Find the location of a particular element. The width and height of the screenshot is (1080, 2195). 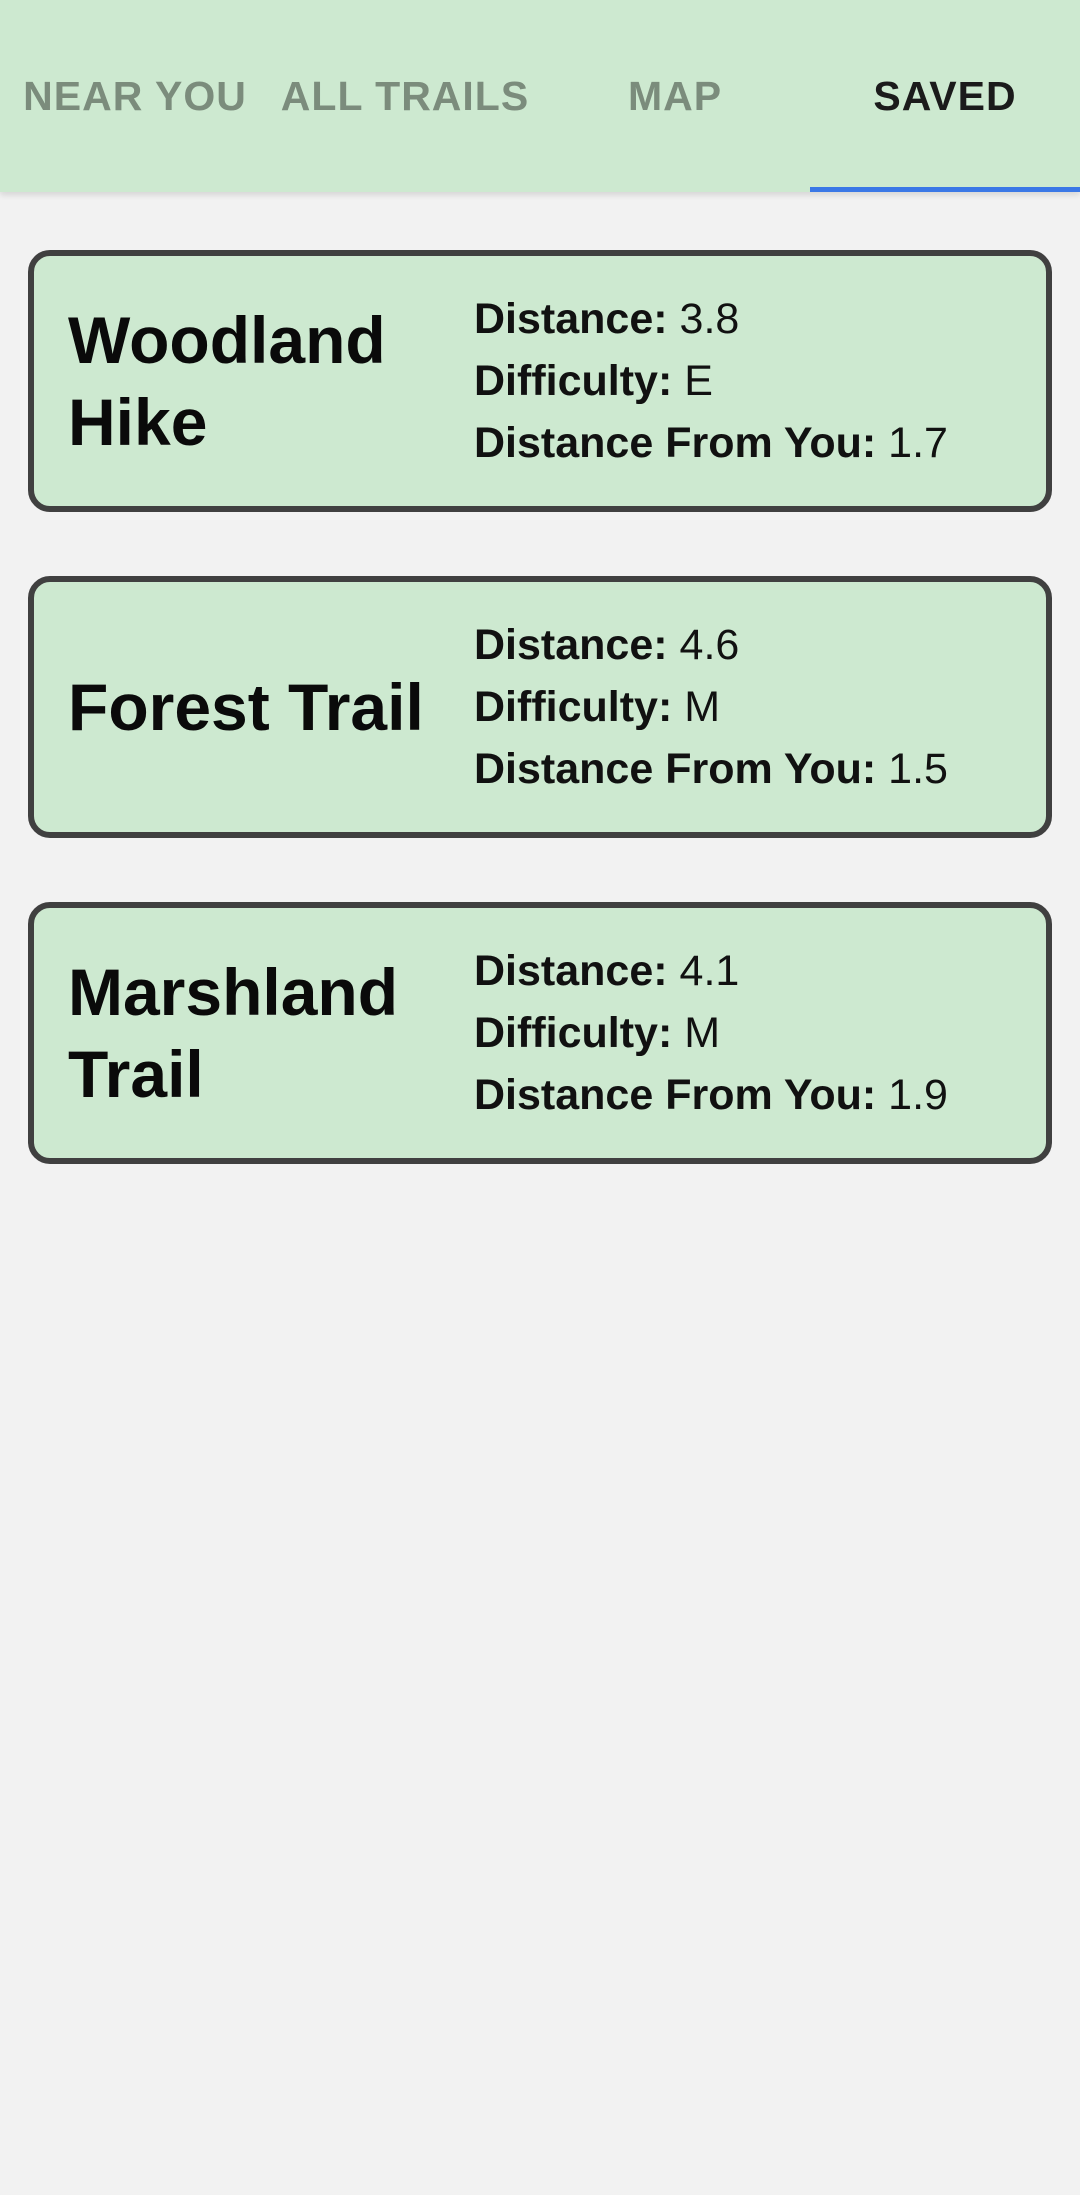

tab-bar: NEAR YOU ALL TRAILS MAP SAVED is located at coordinates (540, 96).